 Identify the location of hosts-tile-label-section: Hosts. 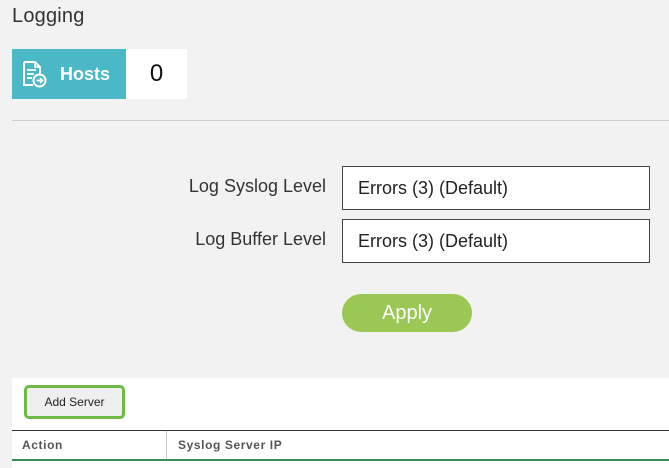
(69, 74).